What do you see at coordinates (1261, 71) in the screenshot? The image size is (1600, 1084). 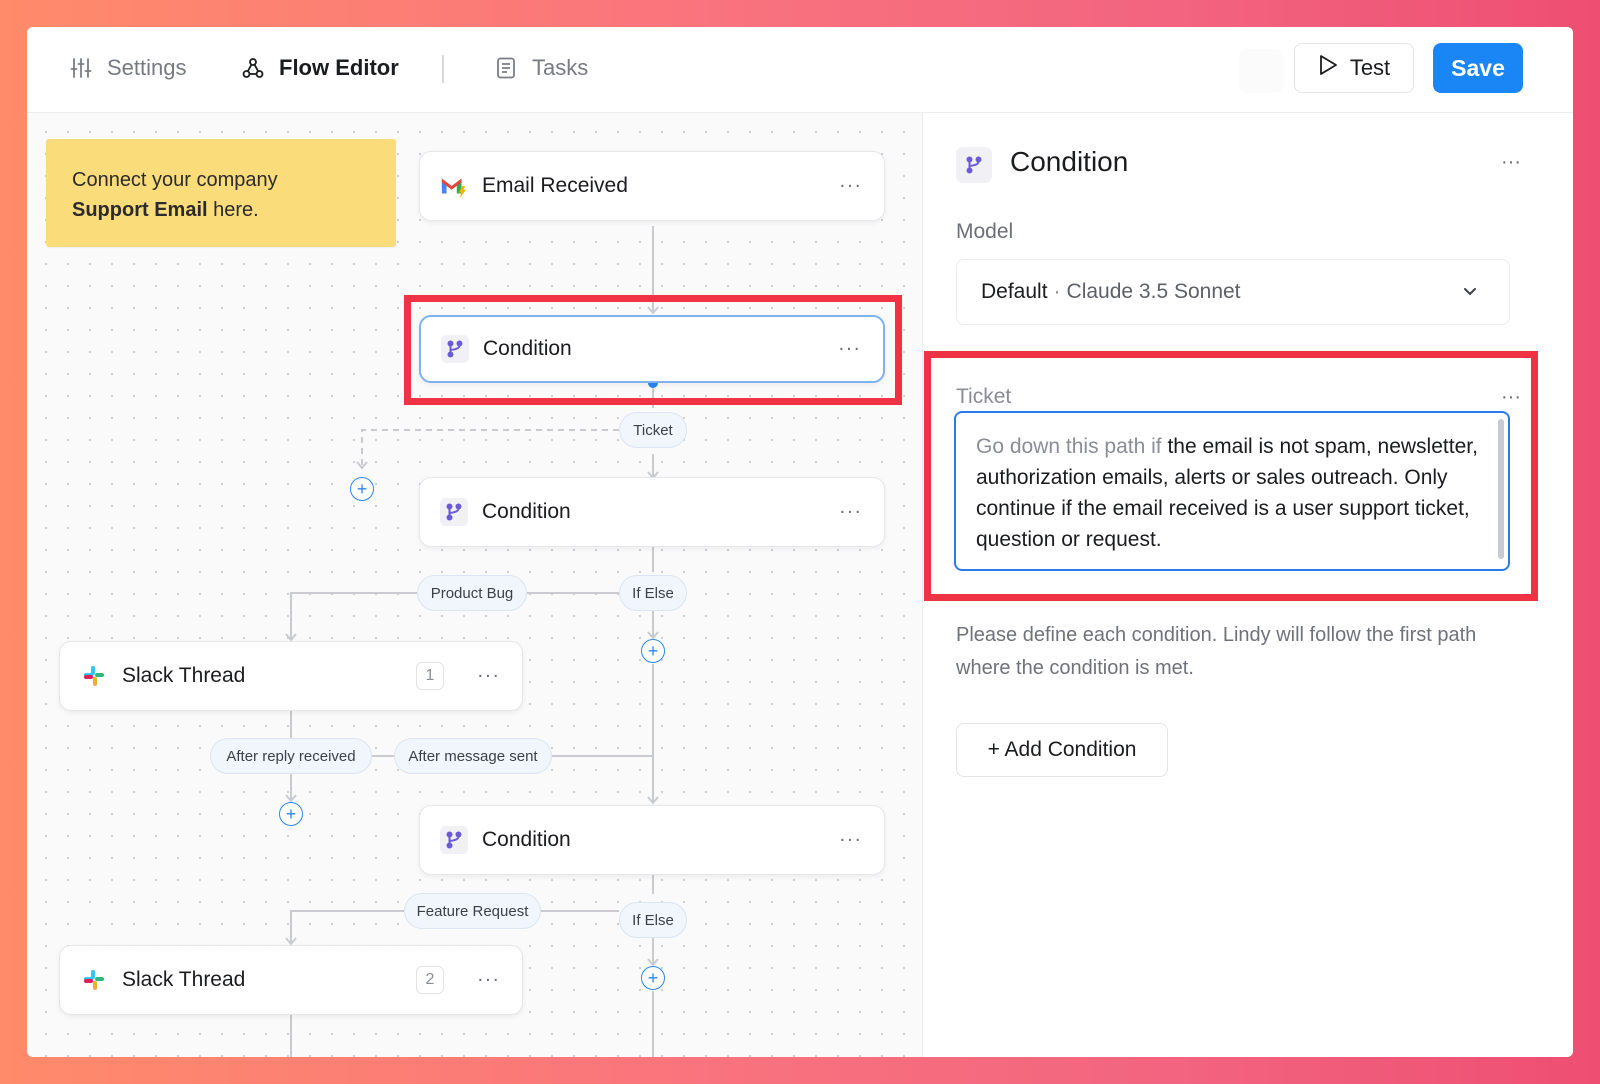 I see `toolbar-placeholder` at bounding box center [1261, 71].